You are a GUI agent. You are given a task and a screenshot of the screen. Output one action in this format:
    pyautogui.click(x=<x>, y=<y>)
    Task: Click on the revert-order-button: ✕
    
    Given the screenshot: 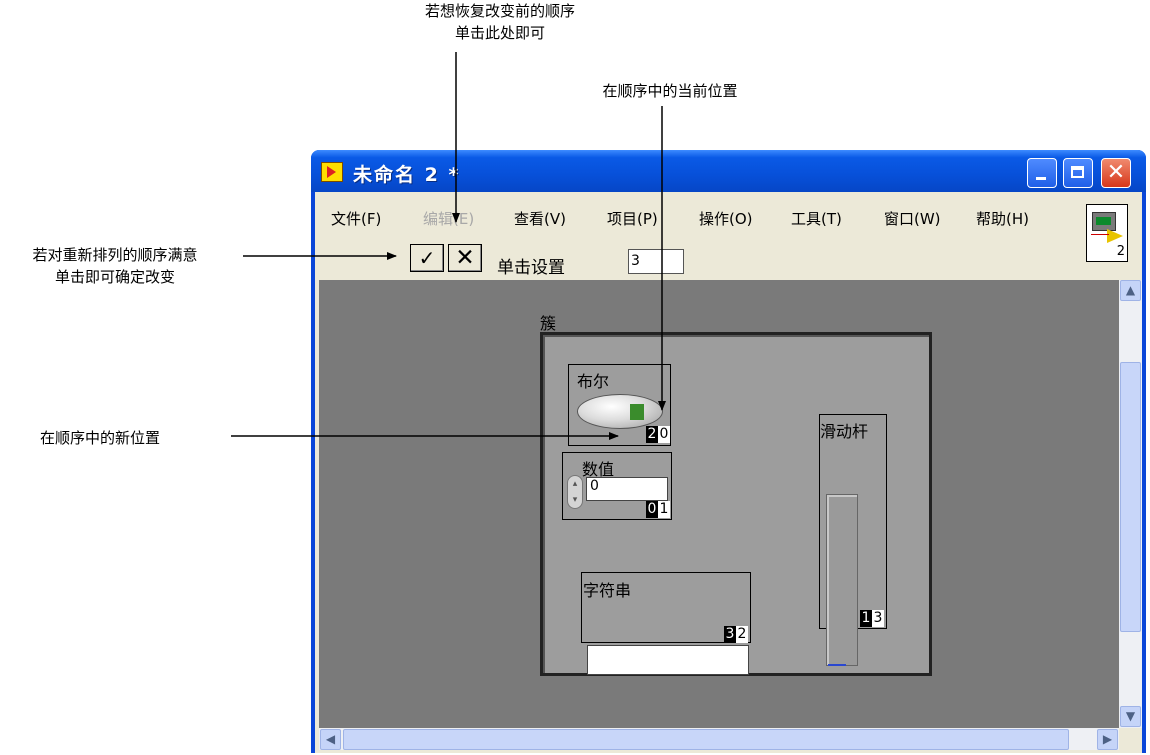 What is the action you would take?
    pyautogui.click(x=465, y=258)
    